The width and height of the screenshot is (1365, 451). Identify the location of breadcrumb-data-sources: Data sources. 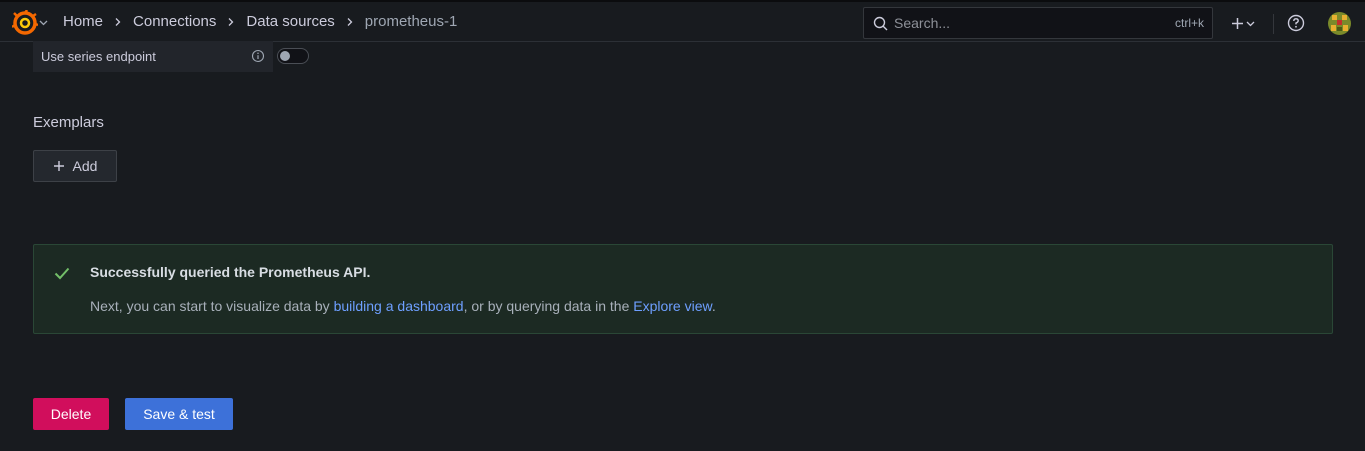
(290, 21).